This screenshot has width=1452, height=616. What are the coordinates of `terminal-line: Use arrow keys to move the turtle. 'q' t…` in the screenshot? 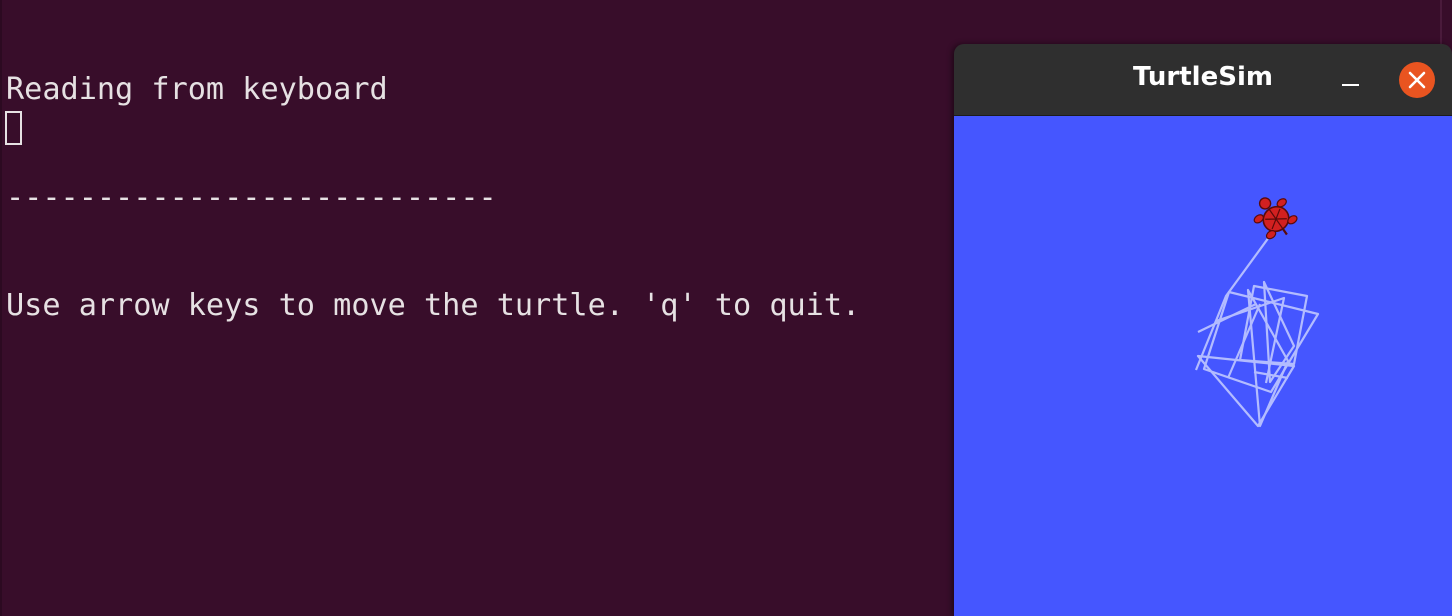 It's located at (433, 305).